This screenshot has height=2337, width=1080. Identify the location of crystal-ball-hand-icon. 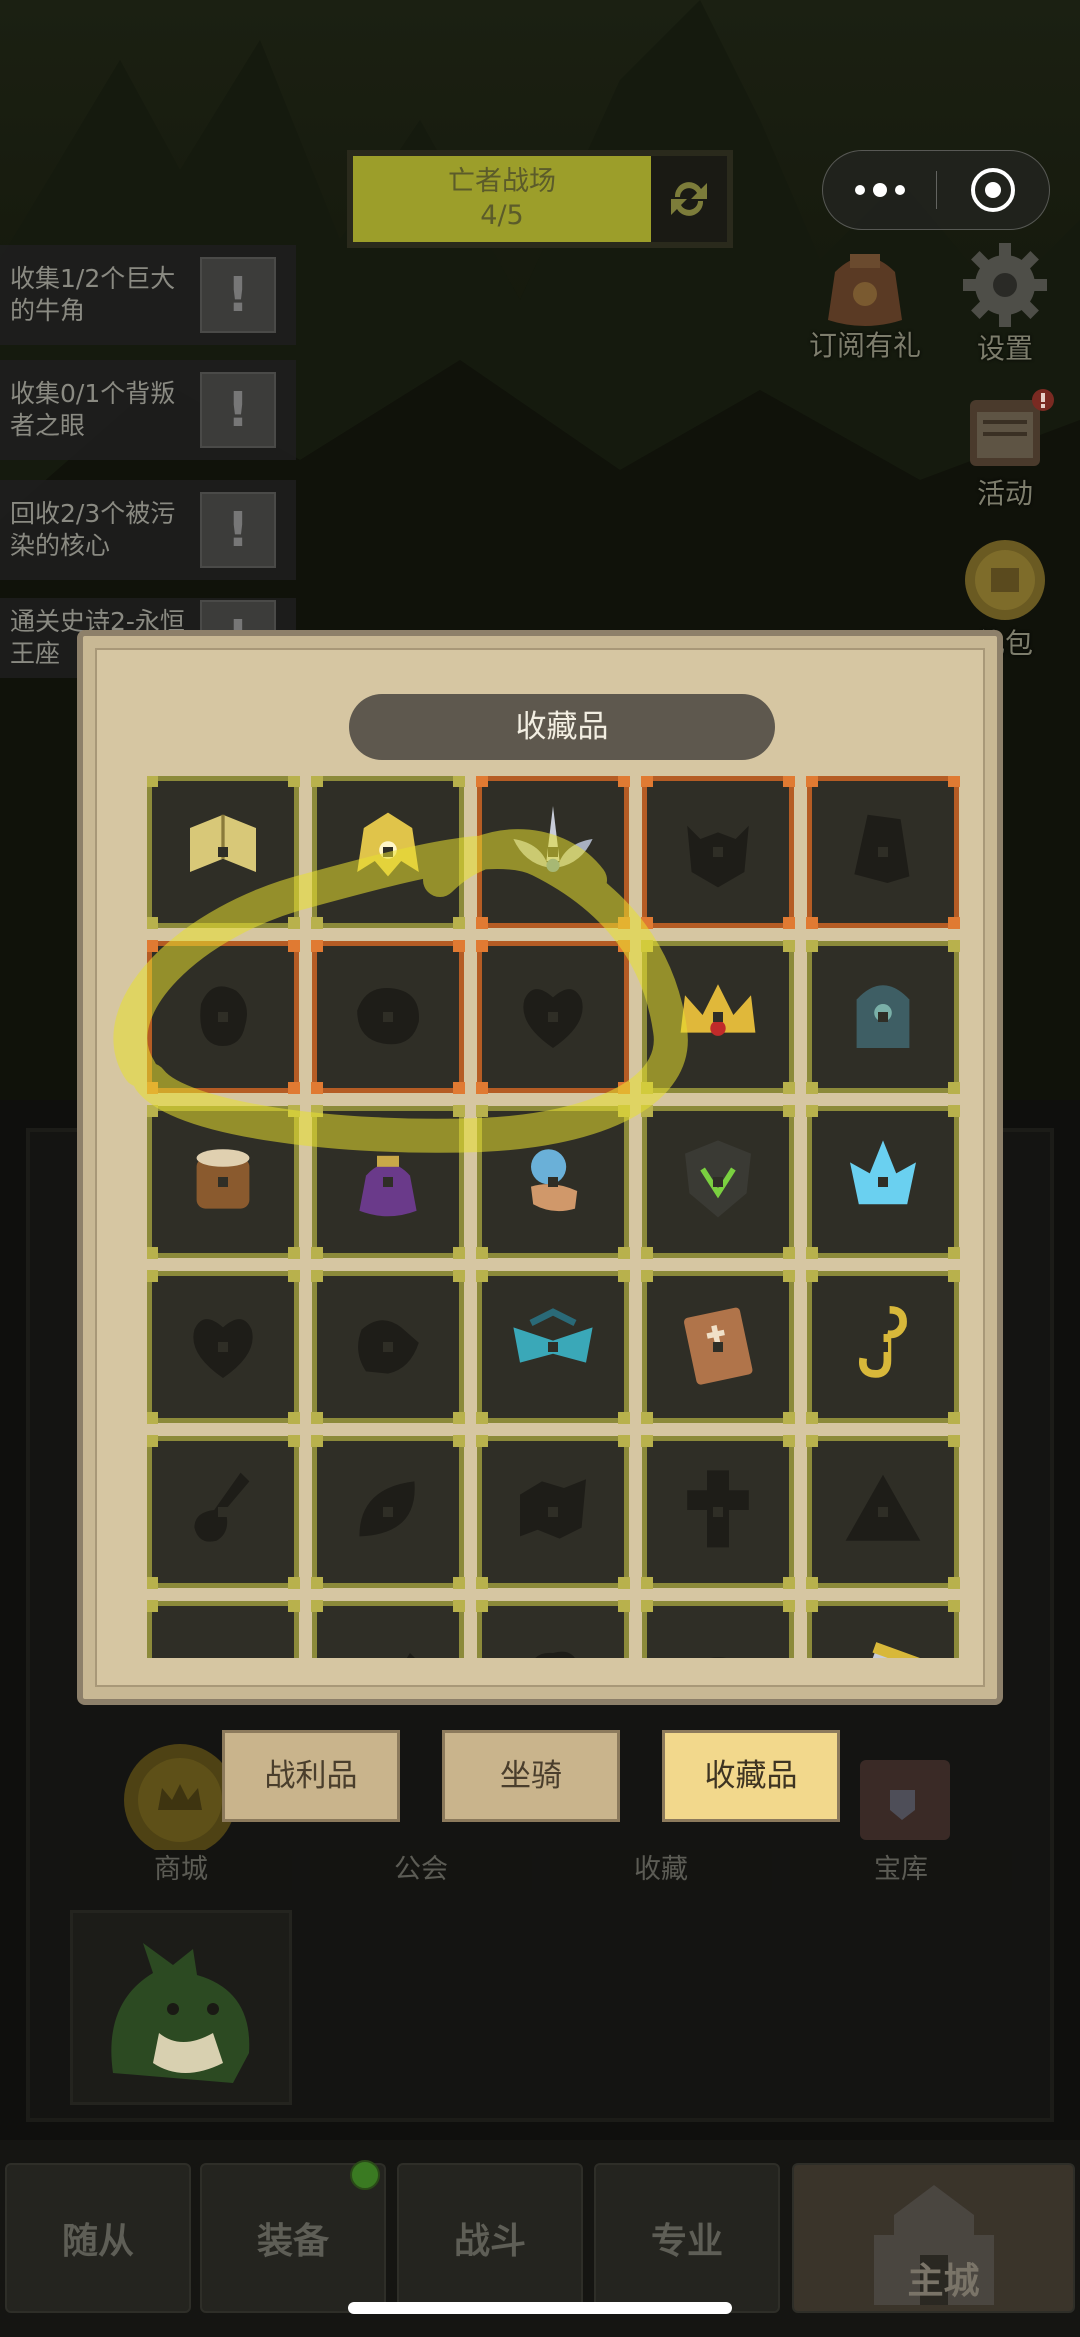
(553, 1182).